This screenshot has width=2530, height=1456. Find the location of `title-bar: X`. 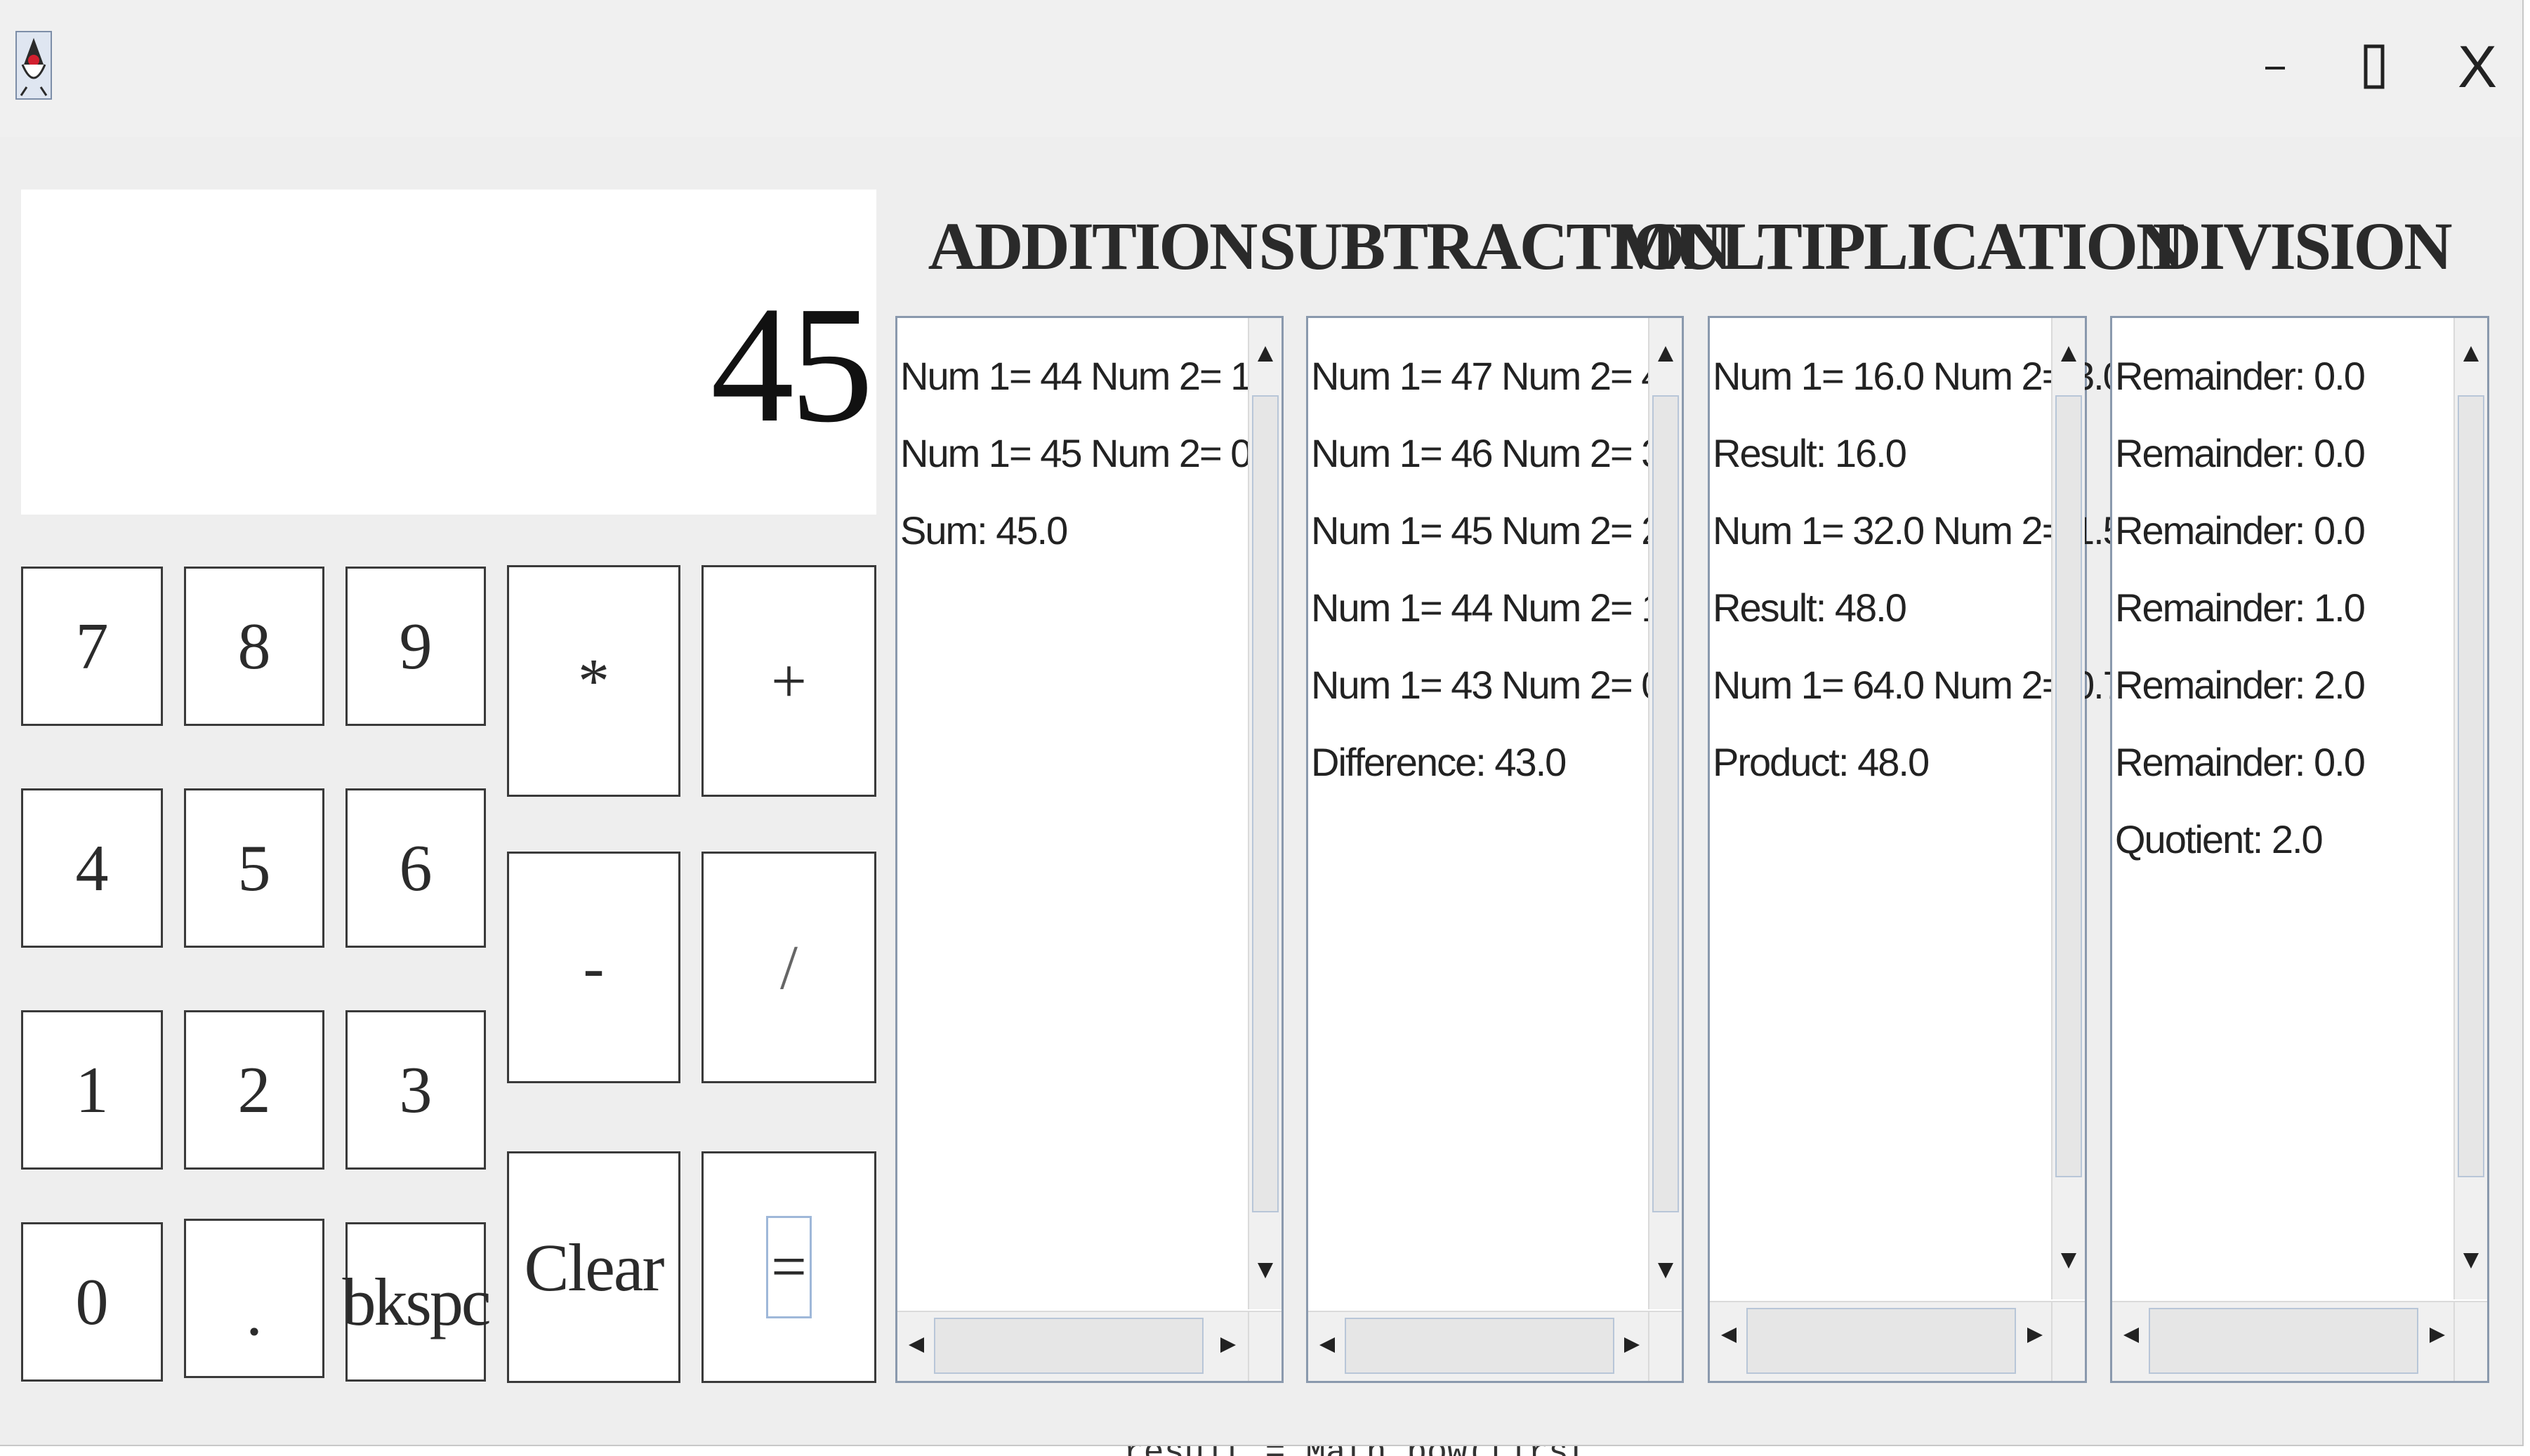

title-bar: X is located at coordinates (1261, 68).